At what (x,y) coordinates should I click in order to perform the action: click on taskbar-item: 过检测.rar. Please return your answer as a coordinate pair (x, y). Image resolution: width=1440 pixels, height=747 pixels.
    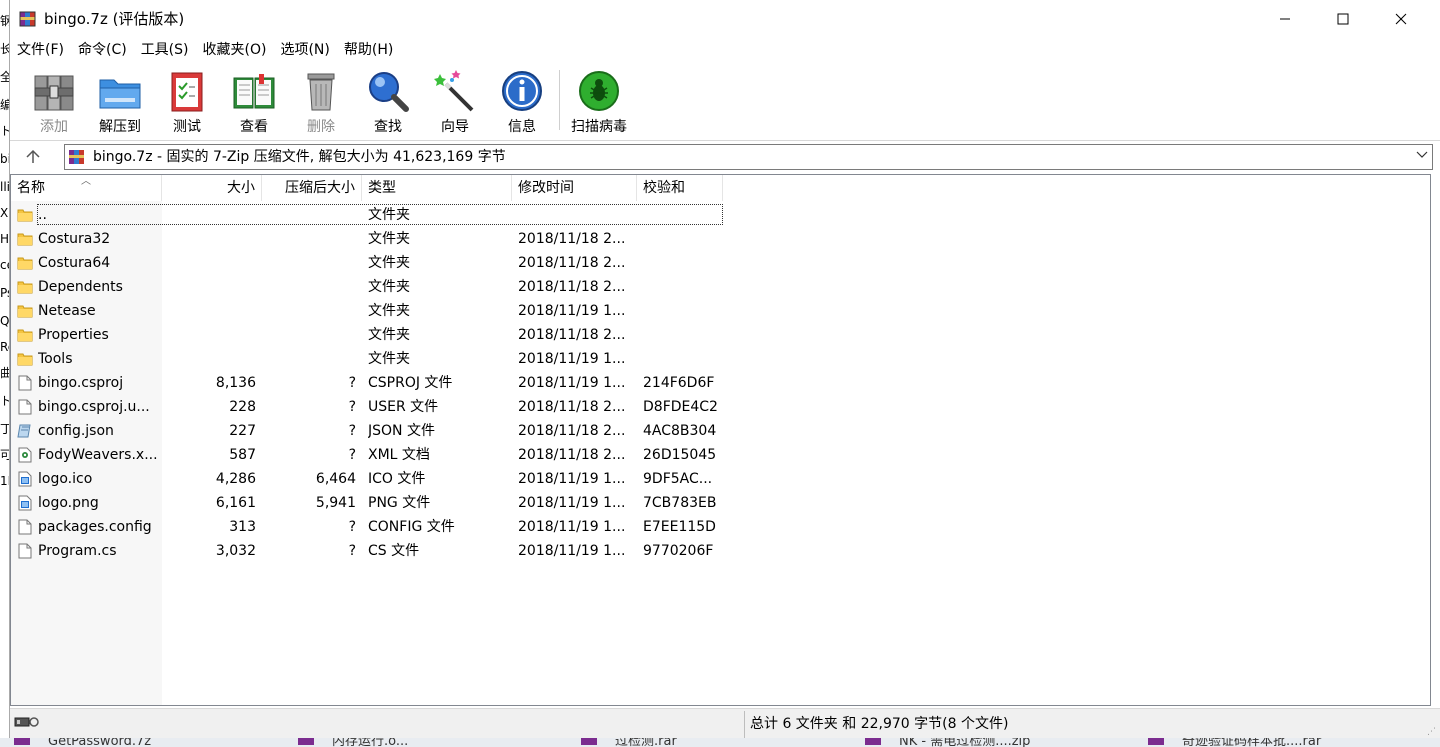
    Looking at the image, I should click on (629, 742).